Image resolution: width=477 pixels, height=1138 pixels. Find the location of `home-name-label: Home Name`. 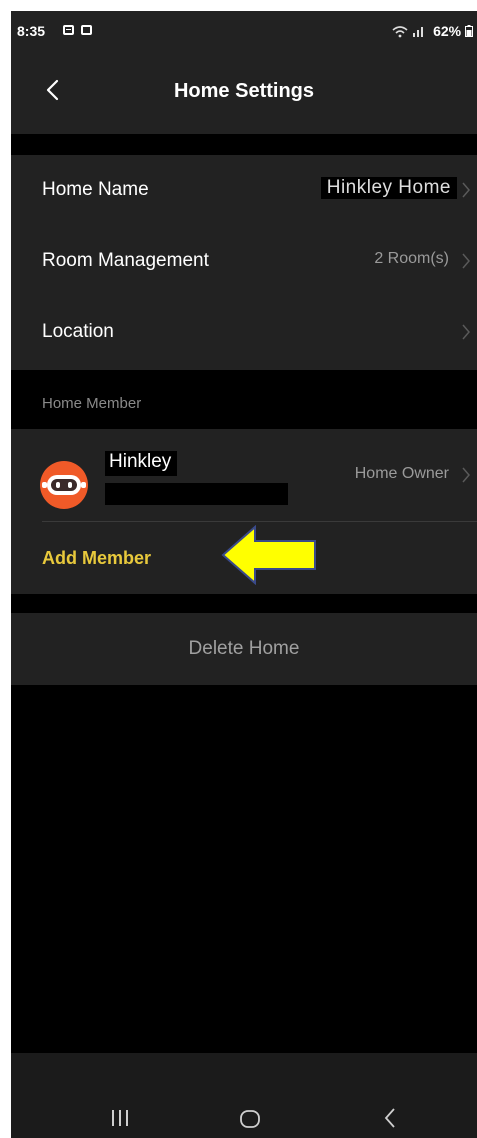

home-name-label: Home Name is located at coordinates (95, 189).